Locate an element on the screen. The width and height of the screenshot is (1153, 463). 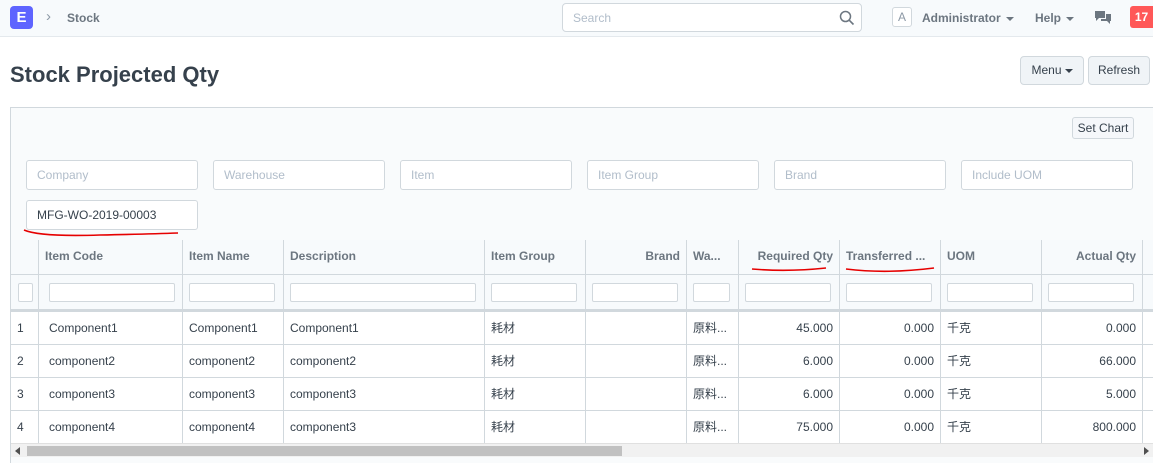
col-header-brand: Brand is located at coordinates (636, 257).